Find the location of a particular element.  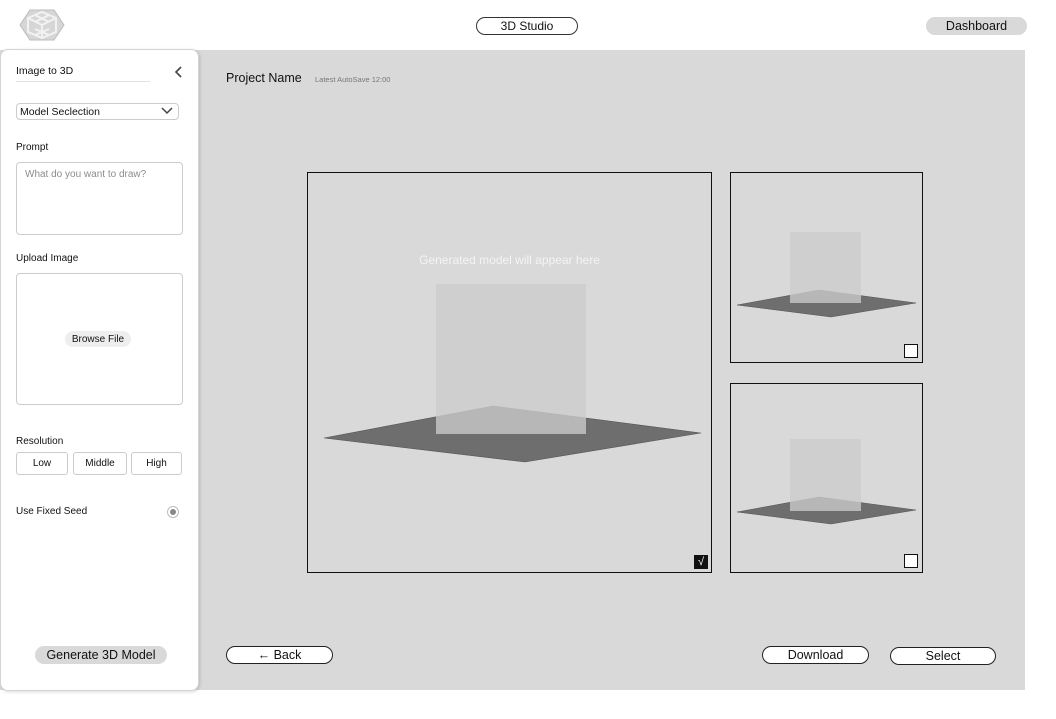

select-button: Select is located at coordinates (943, 656).